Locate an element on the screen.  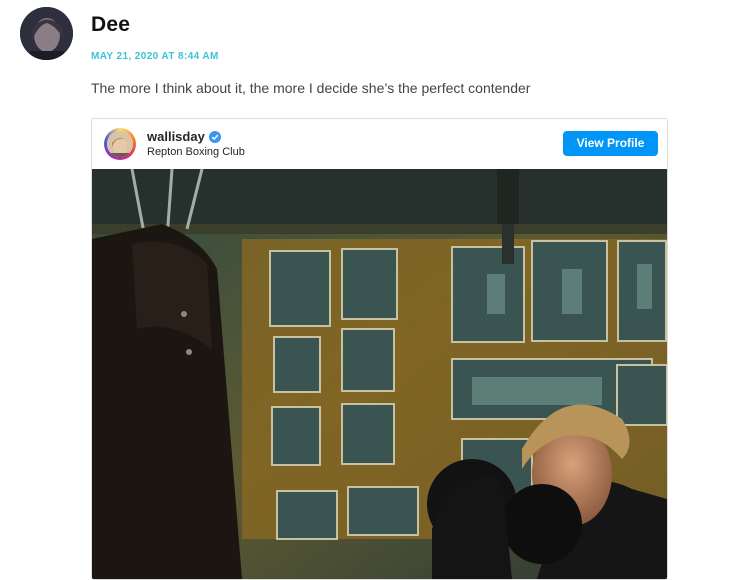
profile-avatar-image is located at coordinates (120, 144).